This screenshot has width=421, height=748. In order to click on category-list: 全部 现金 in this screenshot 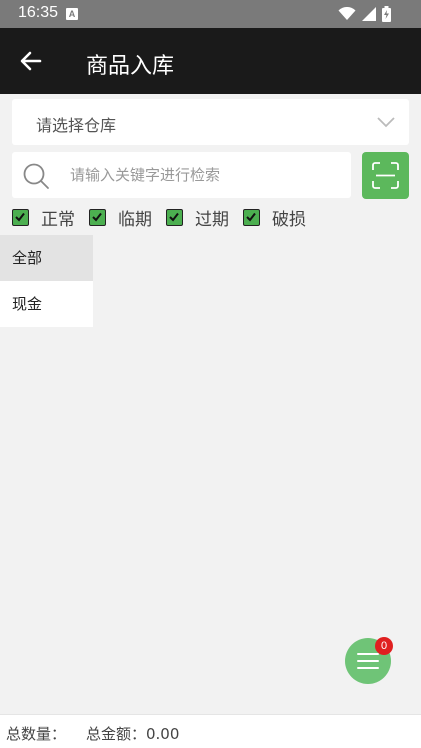, I will do `click(46, 281)`.